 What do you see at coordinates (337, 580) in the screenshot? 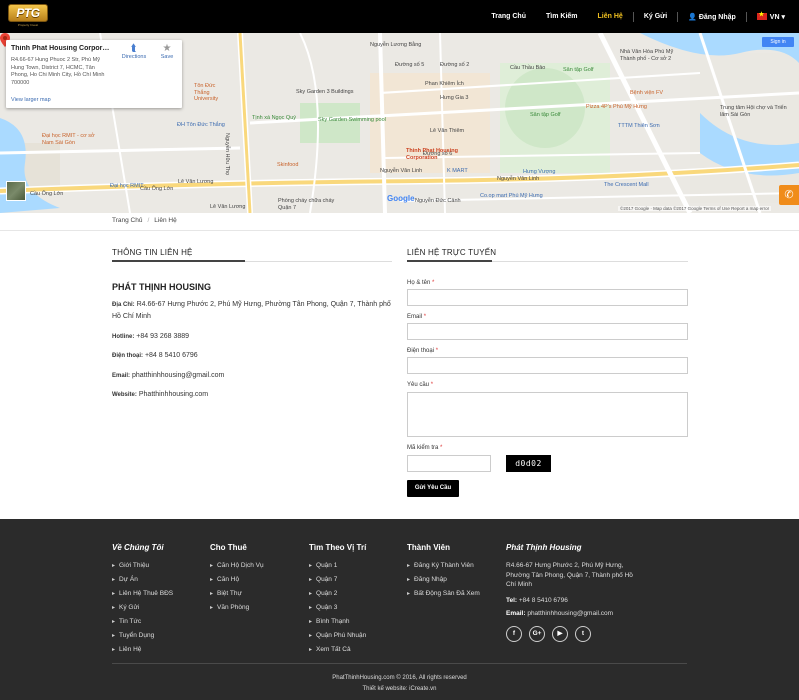
I see `footer-link: Quận 7` at bounding box center [337, 580].